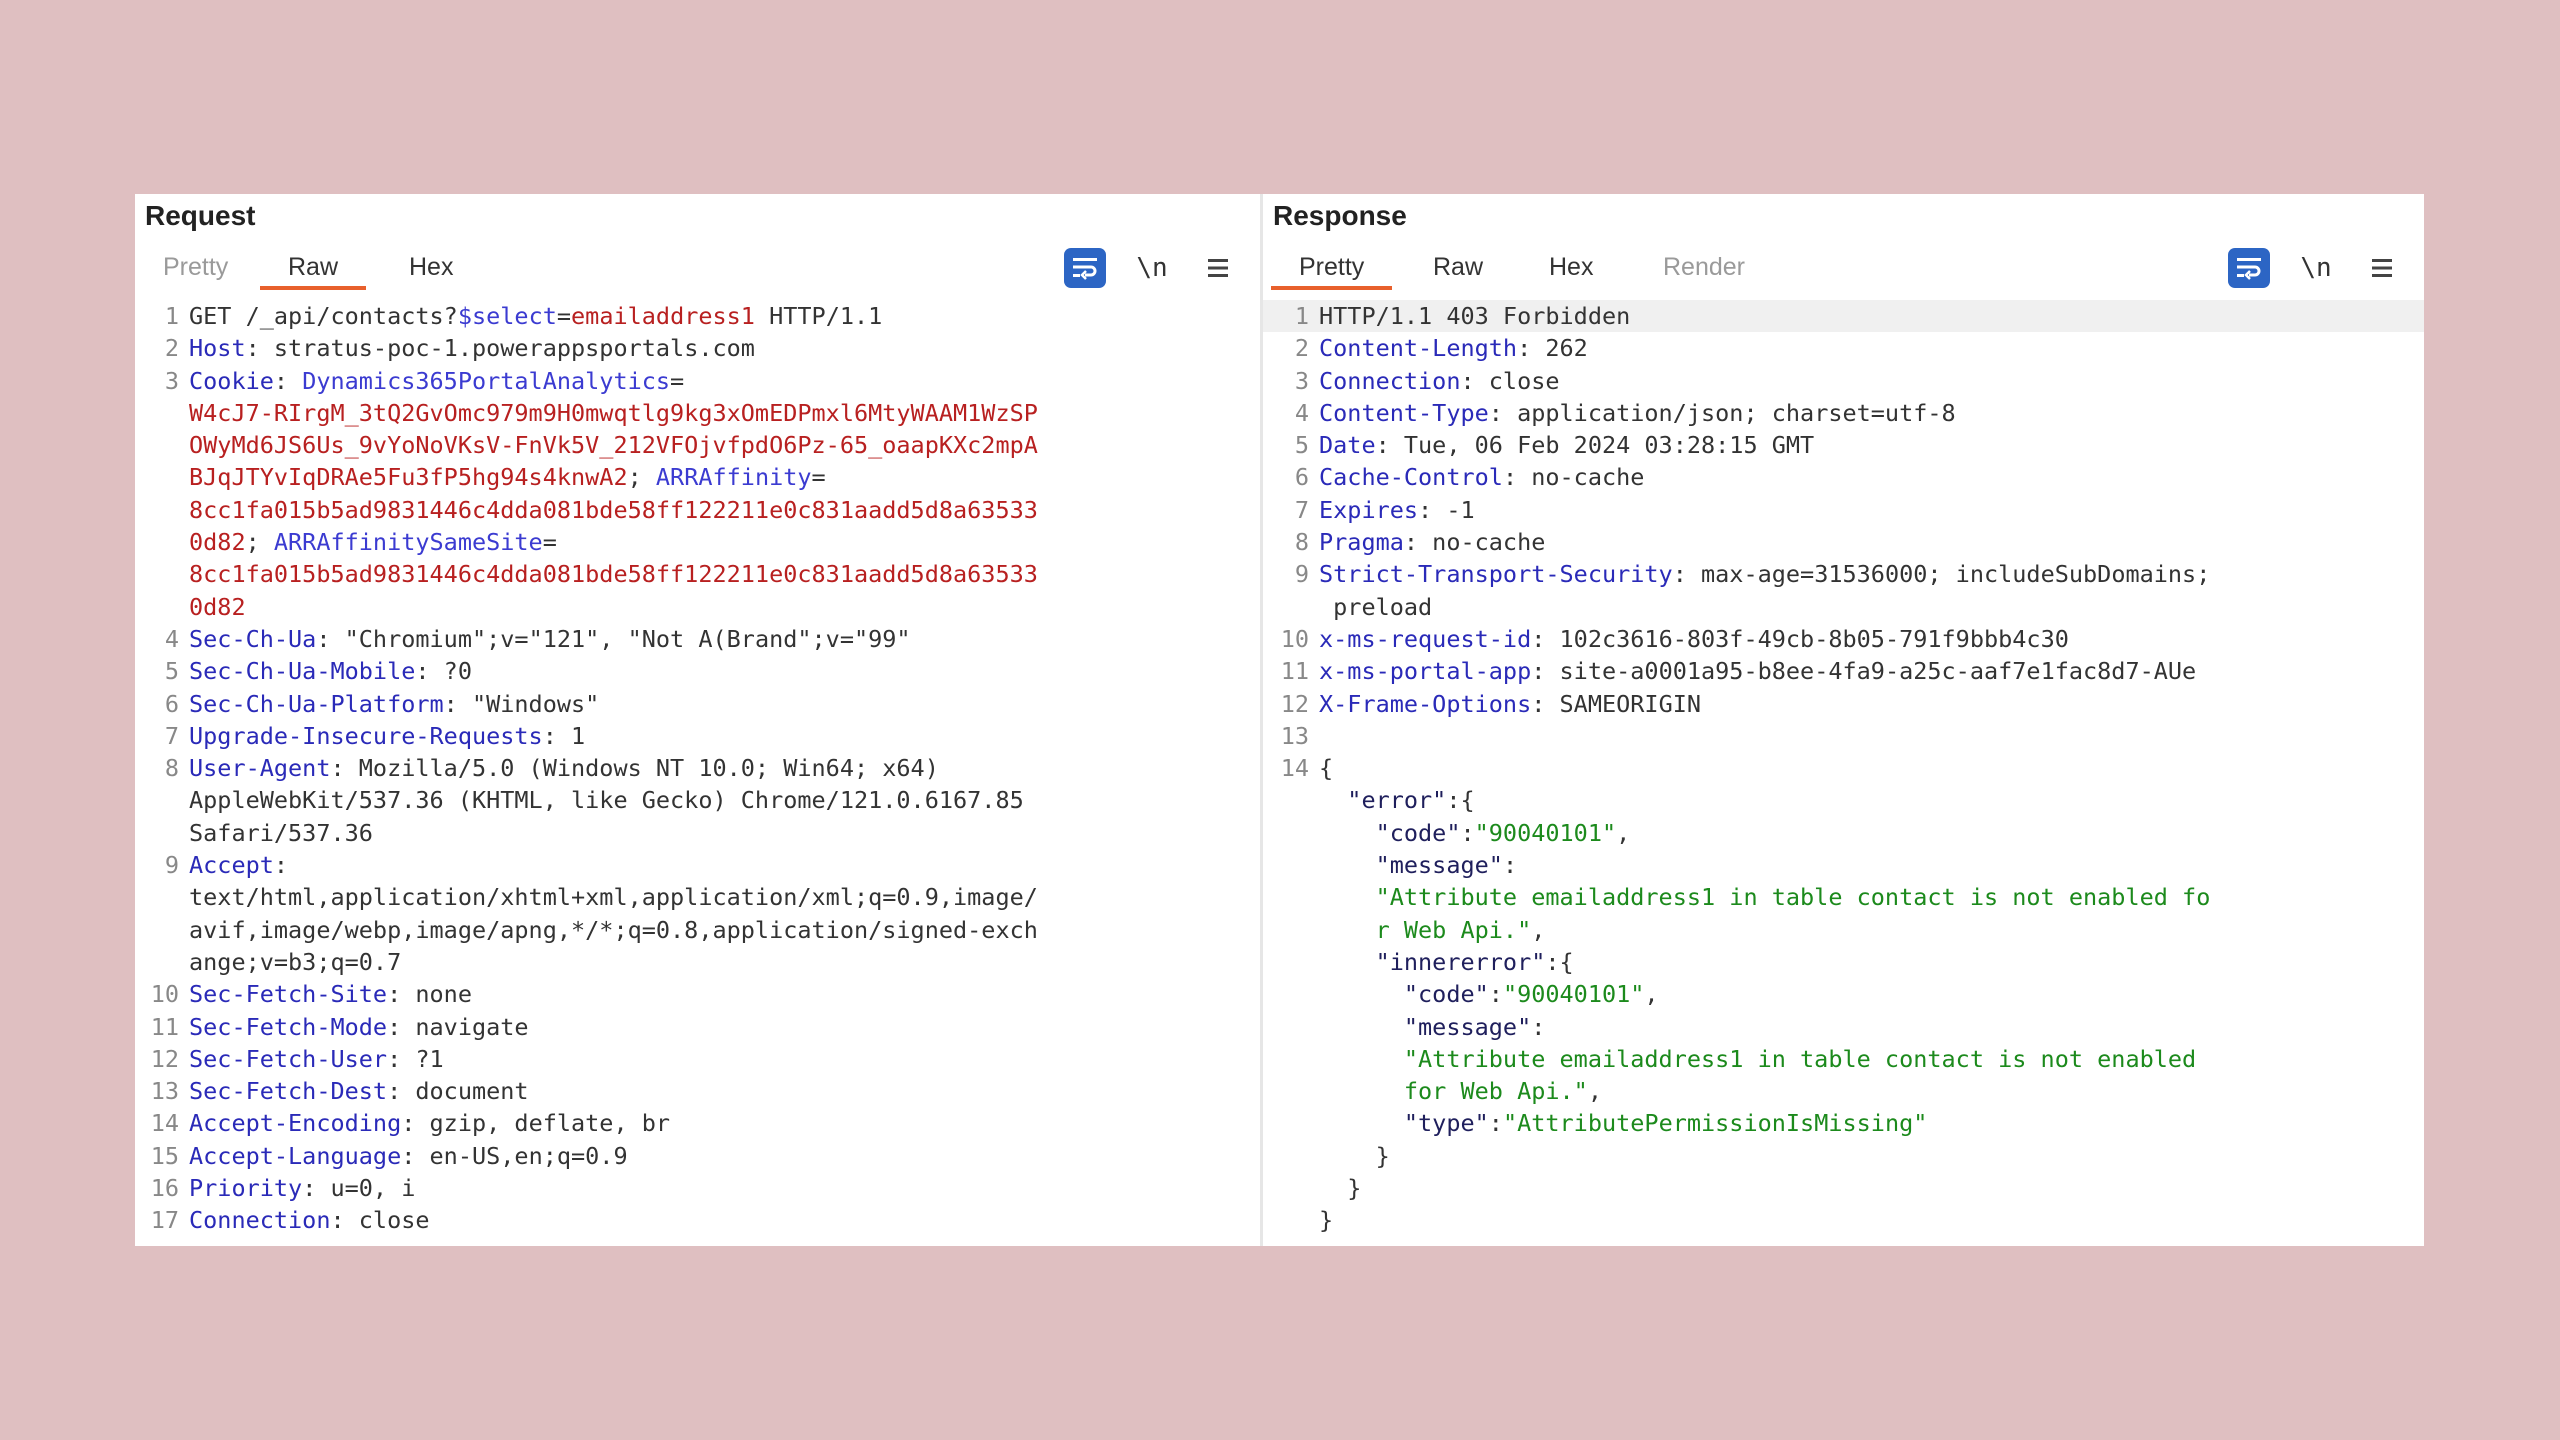 Image resolution: width=2560 pixels, height=1440 pixels. I want to click on code-token: for Web Api.", so click(1453, 1091).